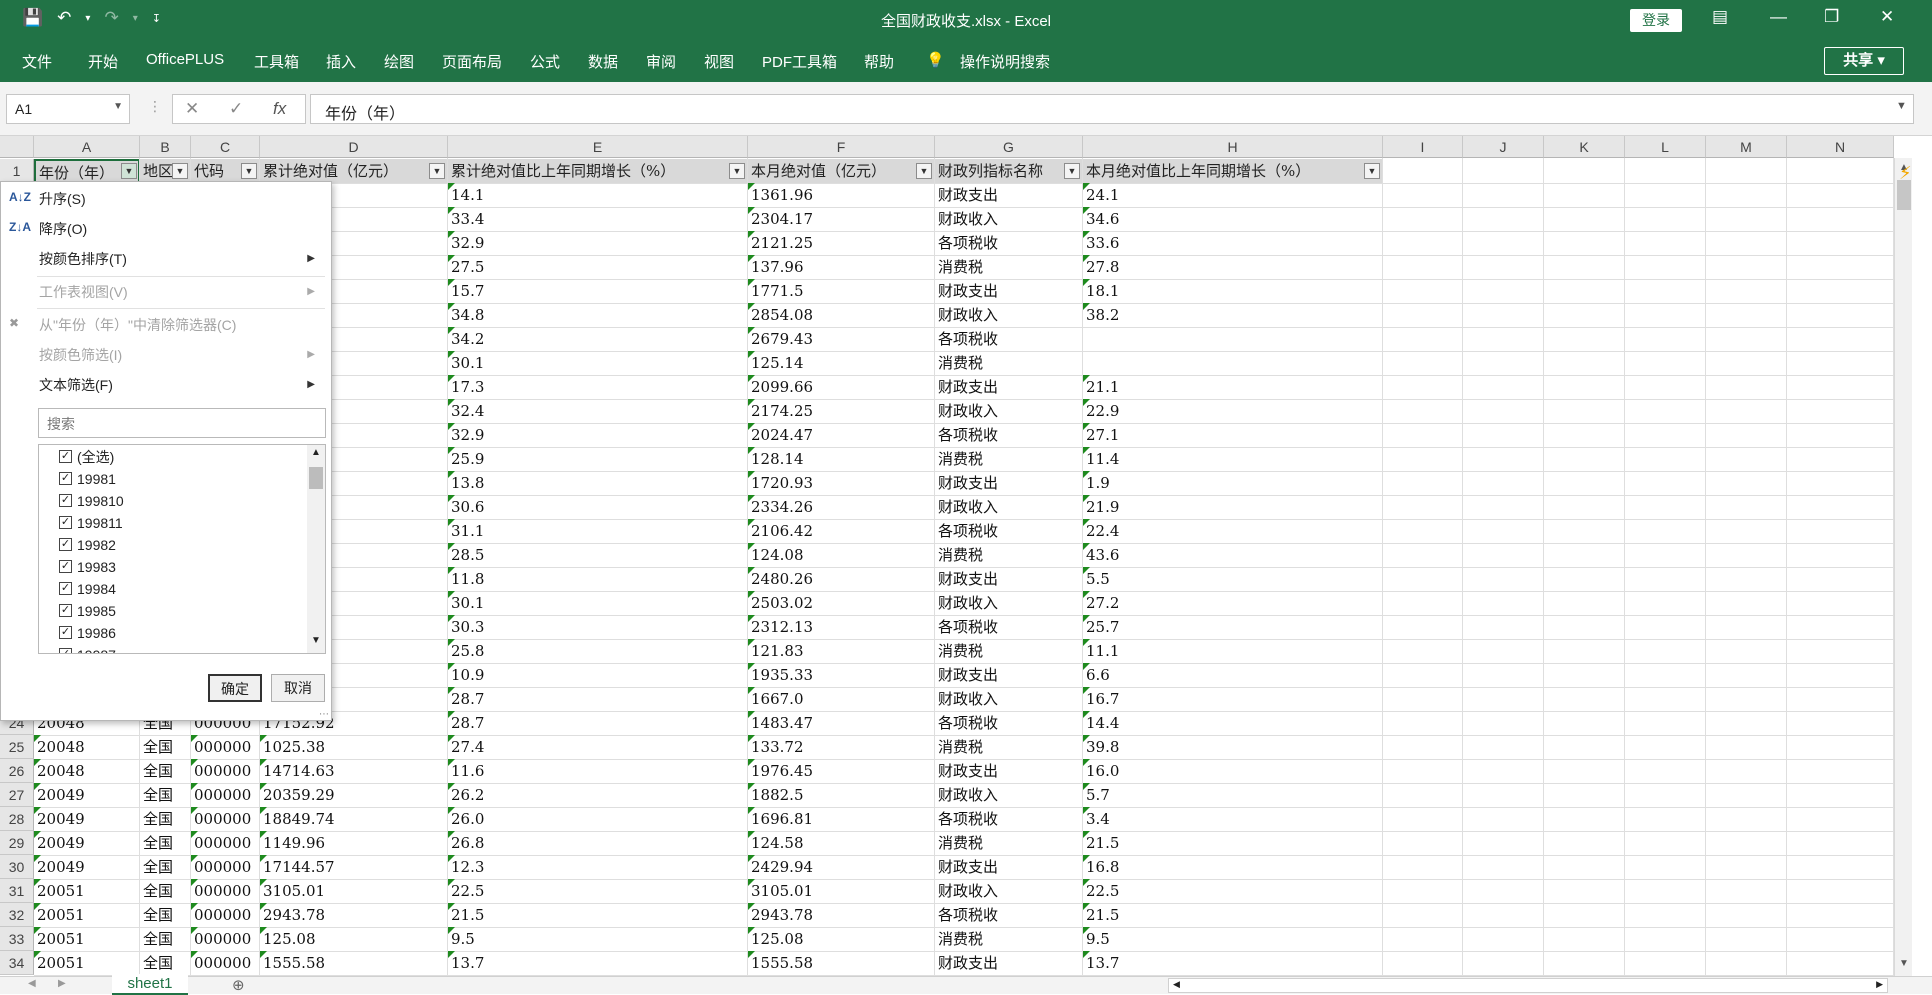  What do you see at coordinates (354, 171) in the screenshot?
I see `header-cell: 累计绝对值（亿元）` at bounding box center [354, 171].